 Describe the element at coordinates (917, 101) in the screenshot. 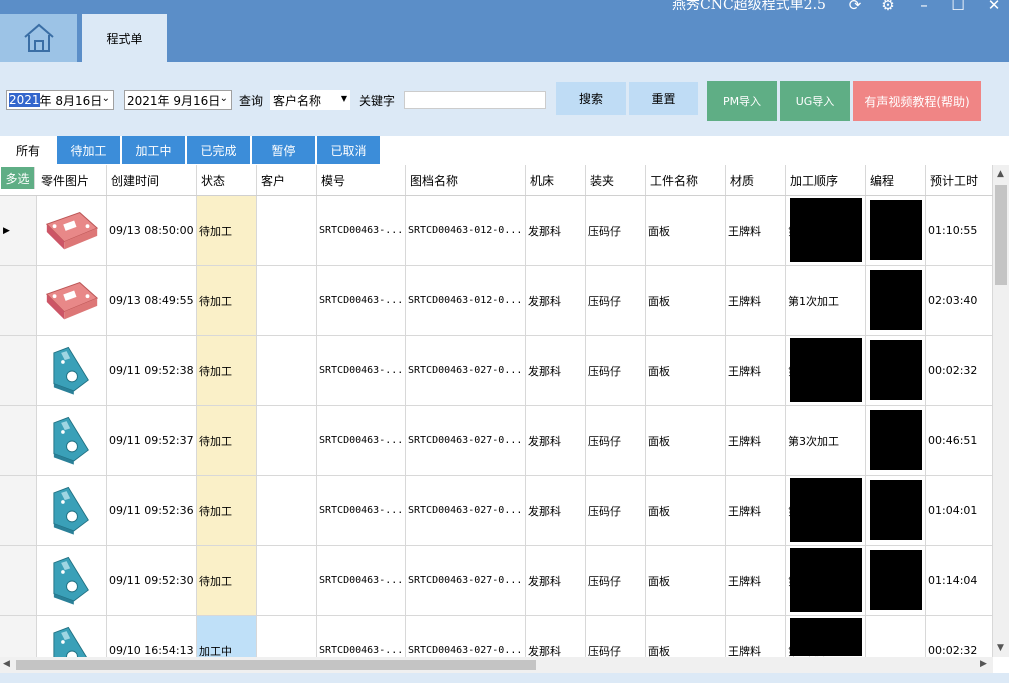

I see `help-video-button: 有声视频教程(帮助)` at that location.